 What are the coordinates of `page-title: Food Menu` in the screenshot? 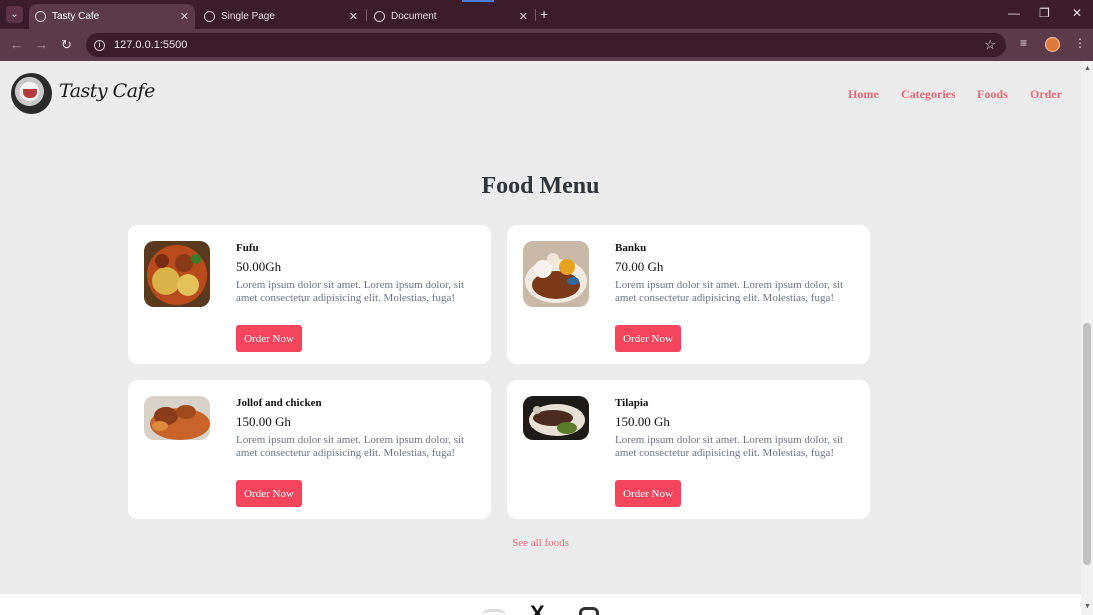 It's located at (540, 186).